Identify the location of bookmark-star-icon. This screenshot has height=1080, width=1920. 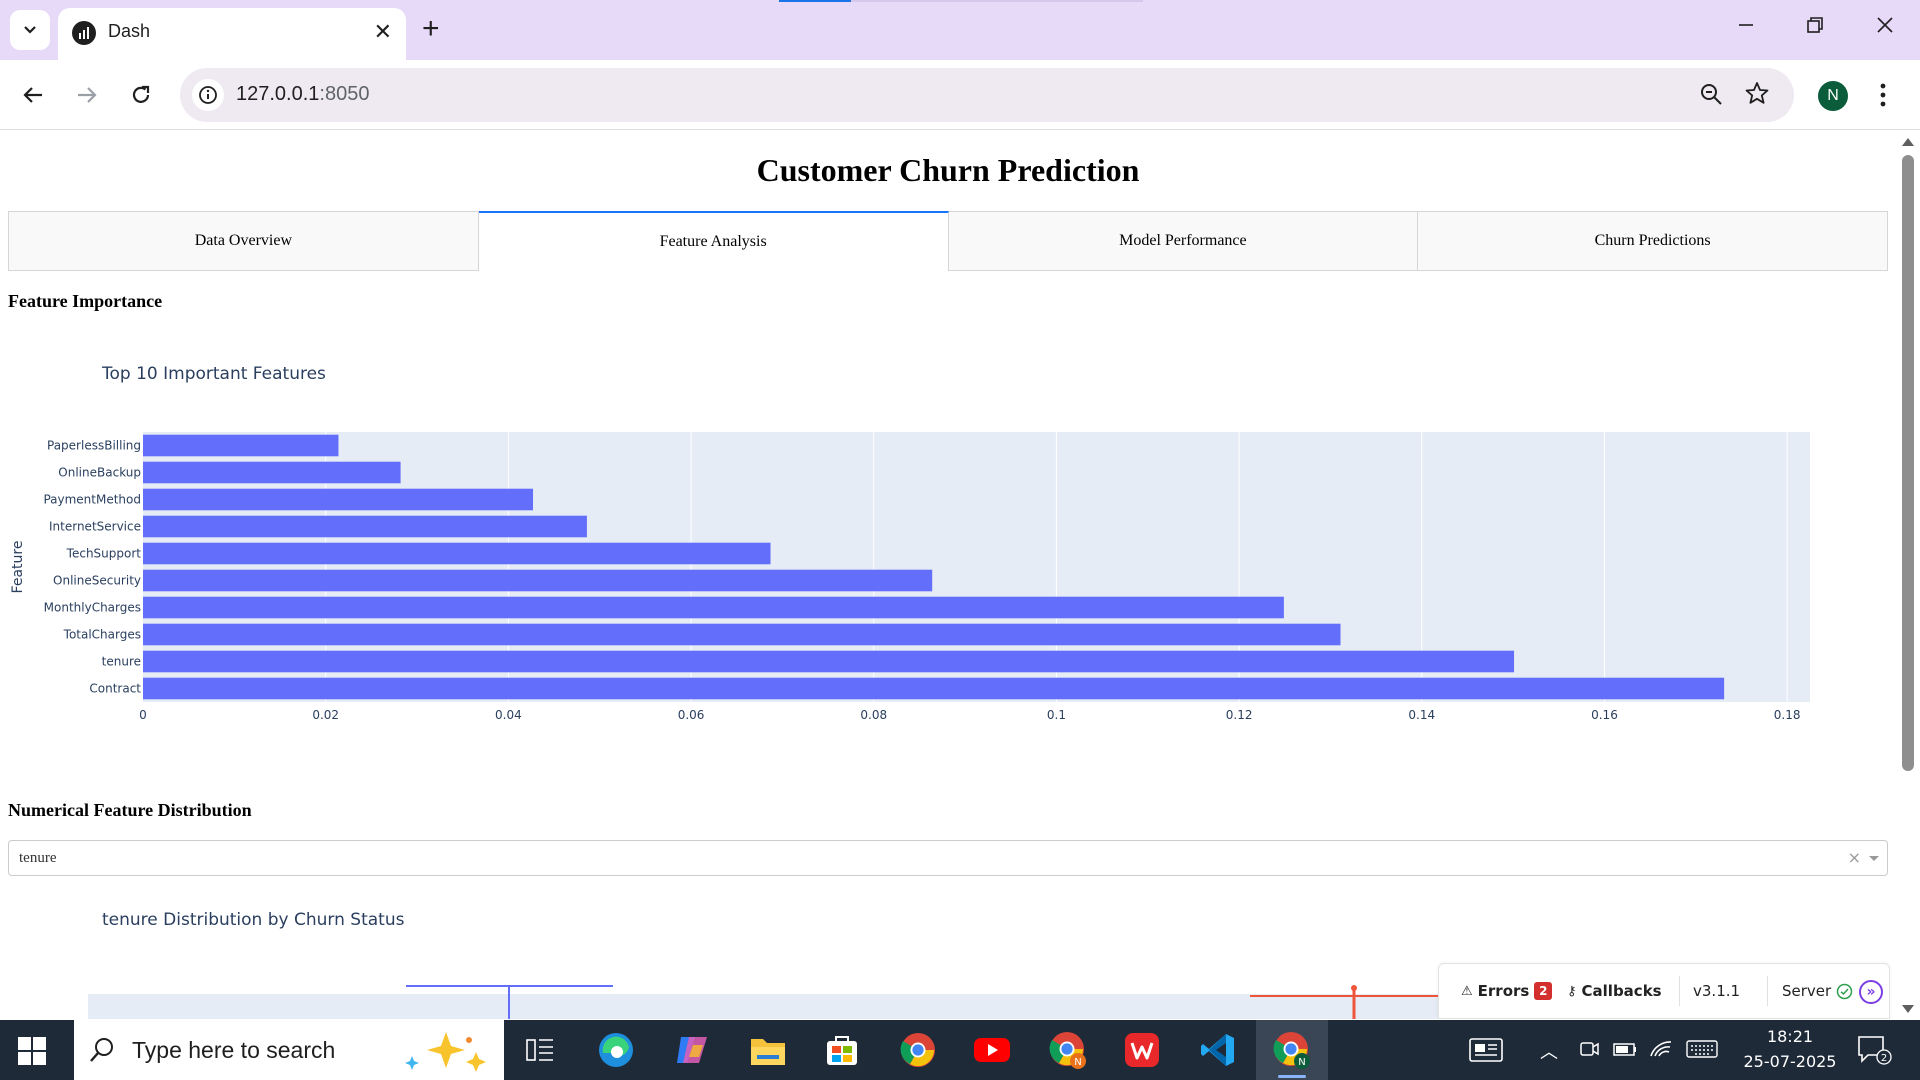
(1757, 95).